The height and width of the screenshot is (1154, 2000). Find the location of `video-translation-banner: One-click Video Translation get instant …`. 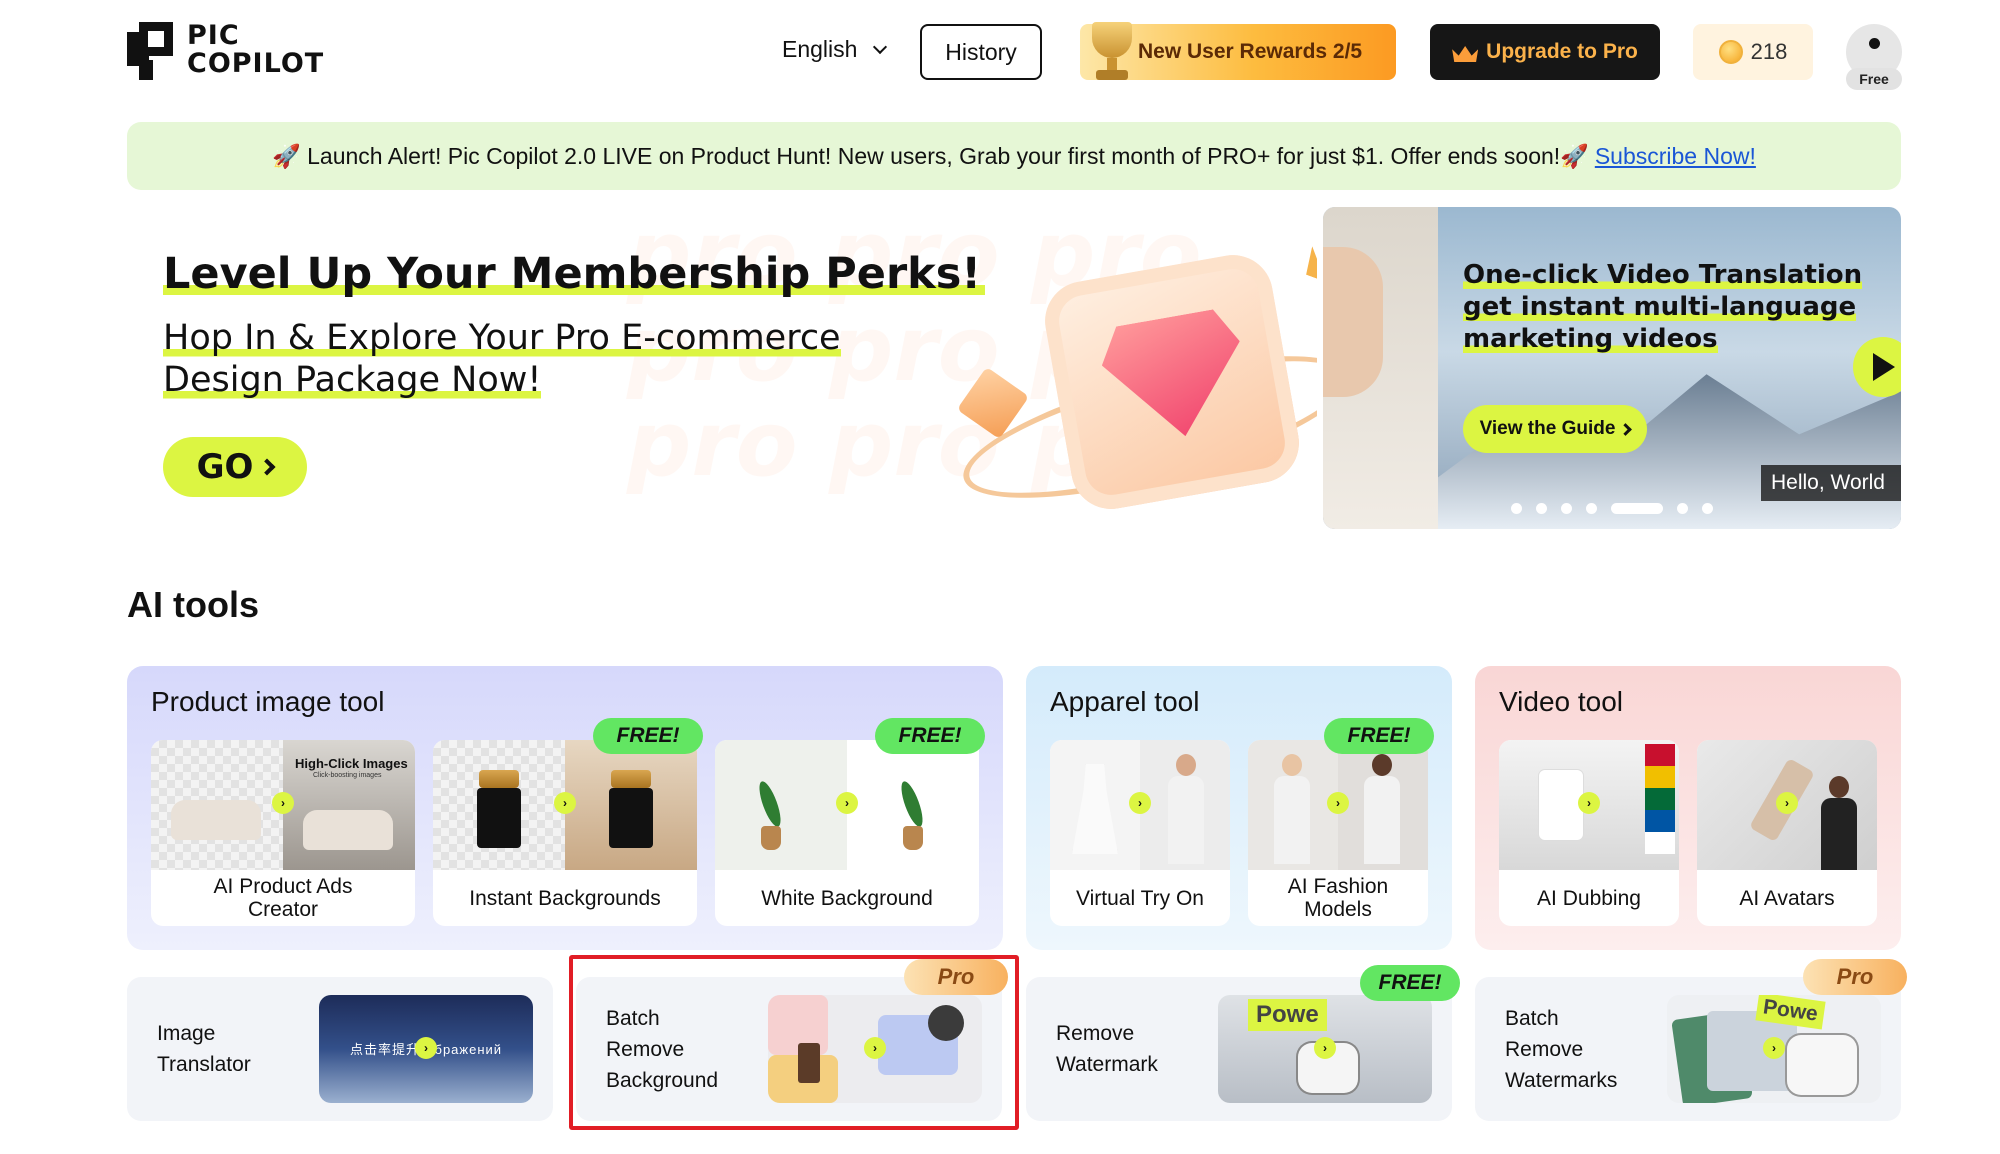

video-translation-banner: One-click Video Translation get instant … is located at coordinates (1612, 368).